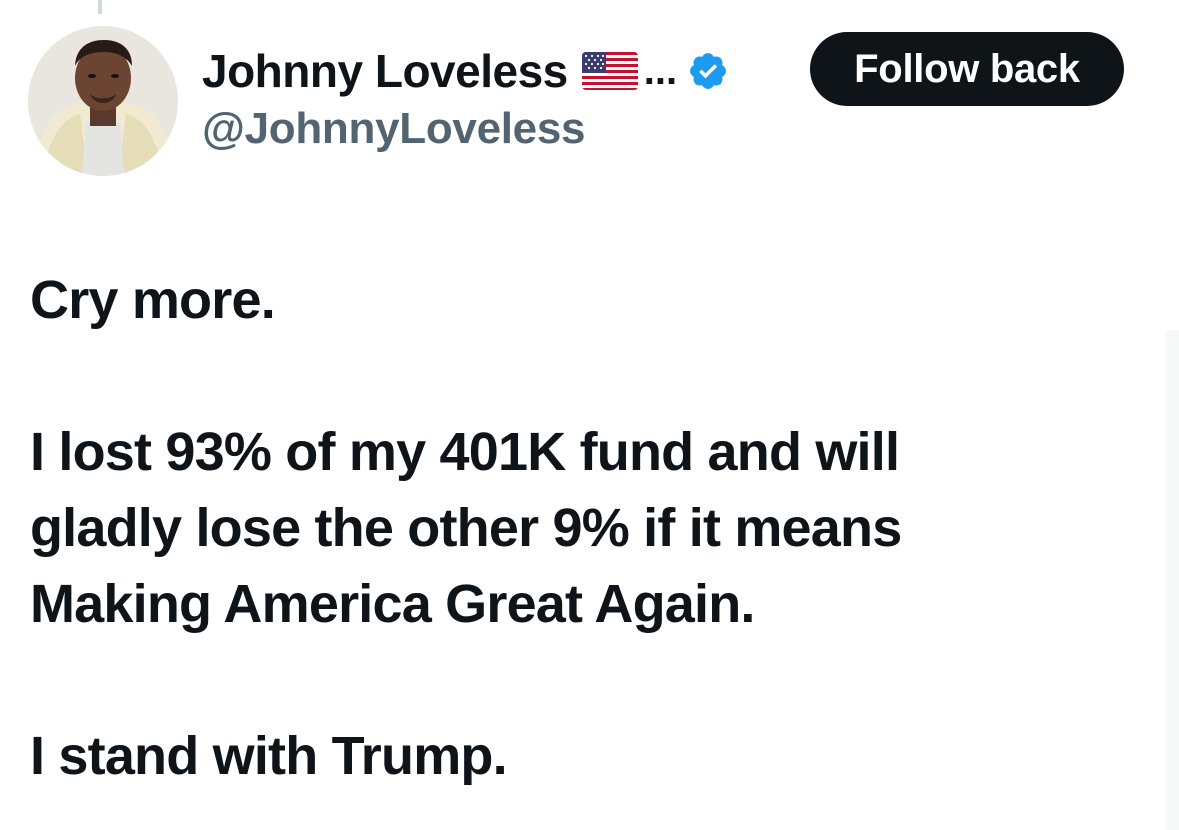 The image size is (1179, 830). What do you see at coordinates (609, 71) in the screenshot?
I see `us-flag-icon` at bounding box center [609, 71].